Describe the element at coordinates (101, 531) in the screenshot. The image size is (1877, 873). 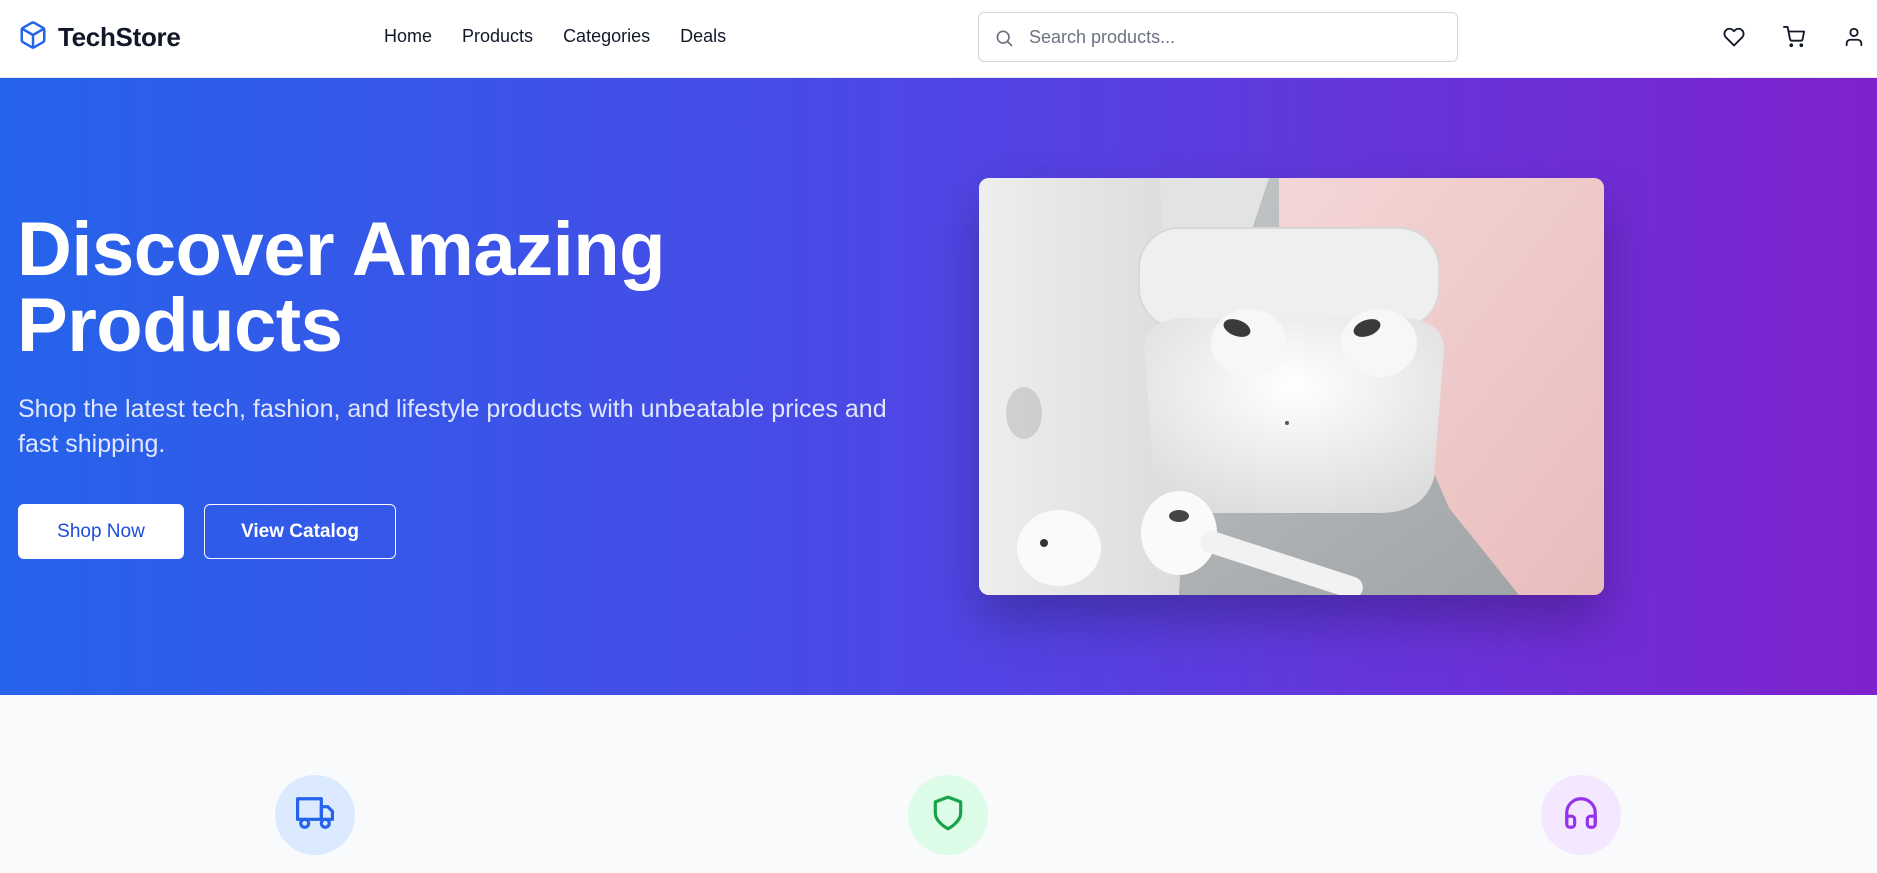
I see `shop-now-button: Shop Now` at that location.